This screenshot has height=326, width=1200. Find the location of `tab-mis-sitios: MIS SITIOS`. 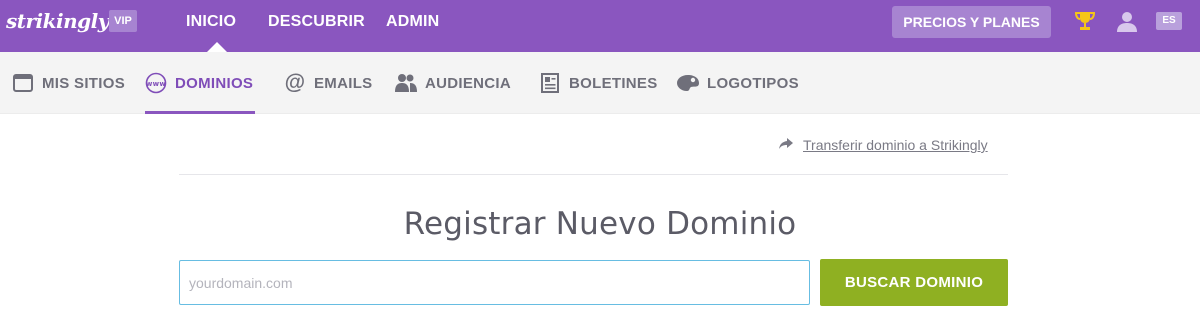

tab-mis-sitios: MIS SITIOS is located at coordinates (68, 83).